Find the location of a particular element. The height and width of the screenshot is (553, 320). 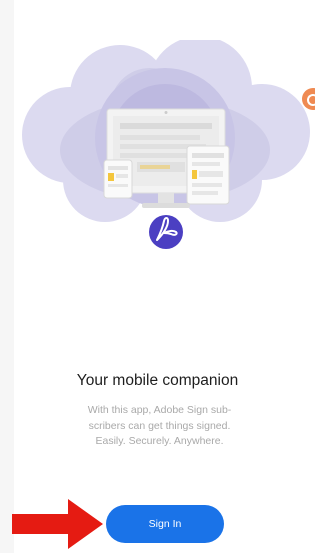

description-line: Easily. Securely. Anywhere. is located at coordinates (159, 441).